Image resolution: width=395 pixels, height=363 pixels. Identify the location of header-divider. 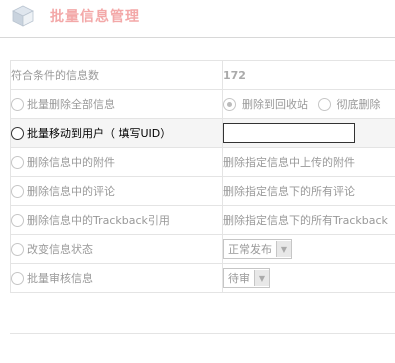
(197, 37).